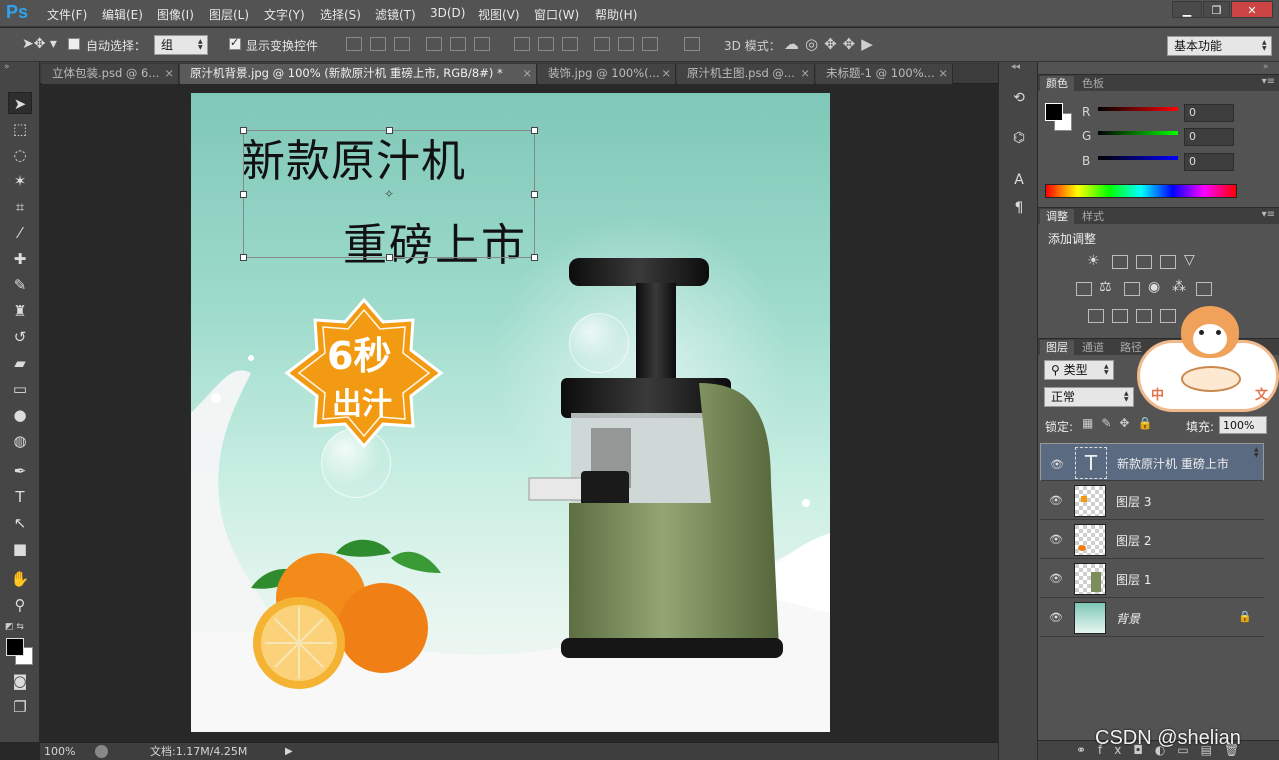 The height and width of the screenshot is (760, 1279). I want to click on color-lookup-icon, so click(1204, 289).